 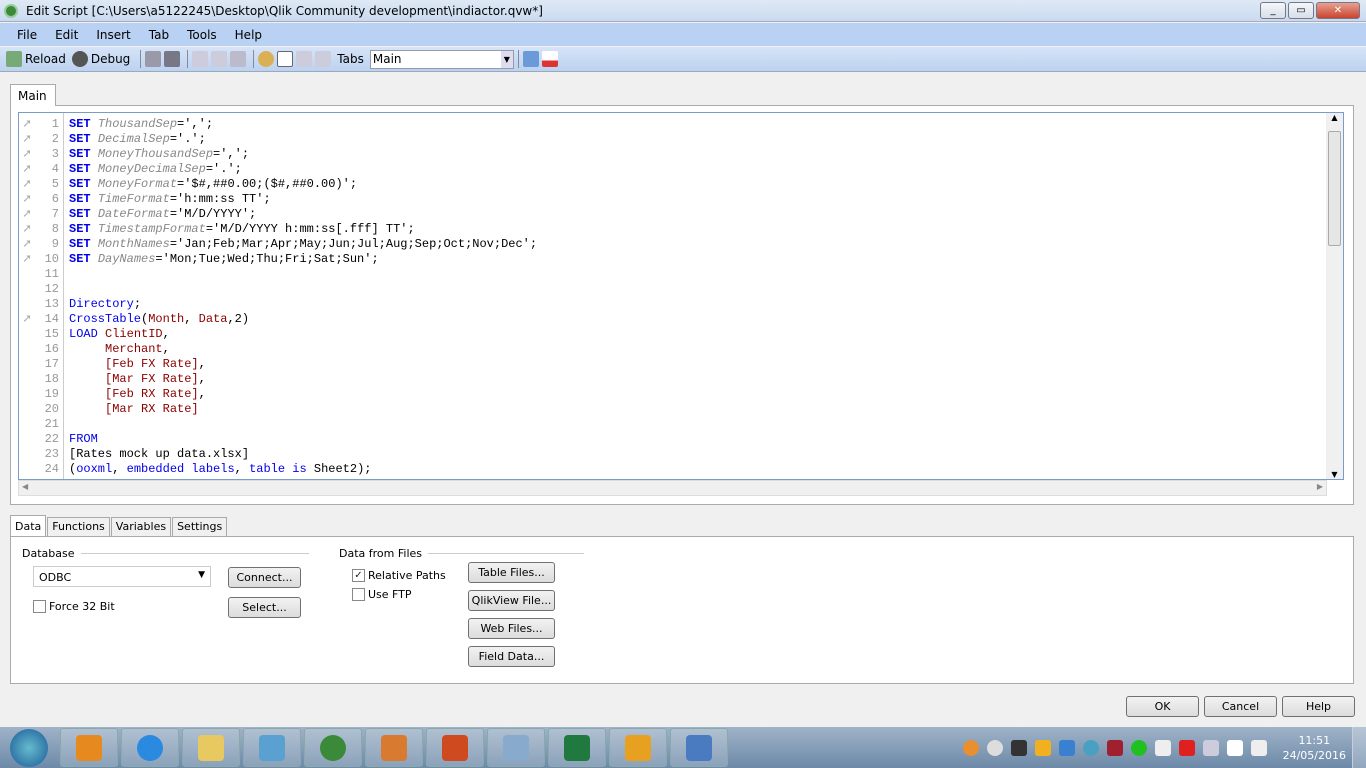 What do you see at coordinates (78, 526) in the screenshot?
I see `tab-functions: Functions` at bounding box center [78, 526].